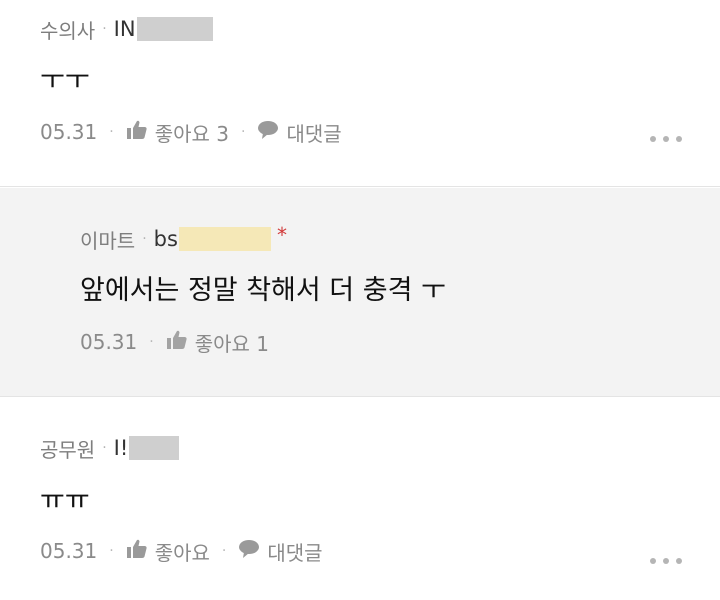 The image size is (720, 600). What do you see at coordinates (166, 239) in the screenshot?
I see `author-nickname: bs` at bounding box center [166, 239].